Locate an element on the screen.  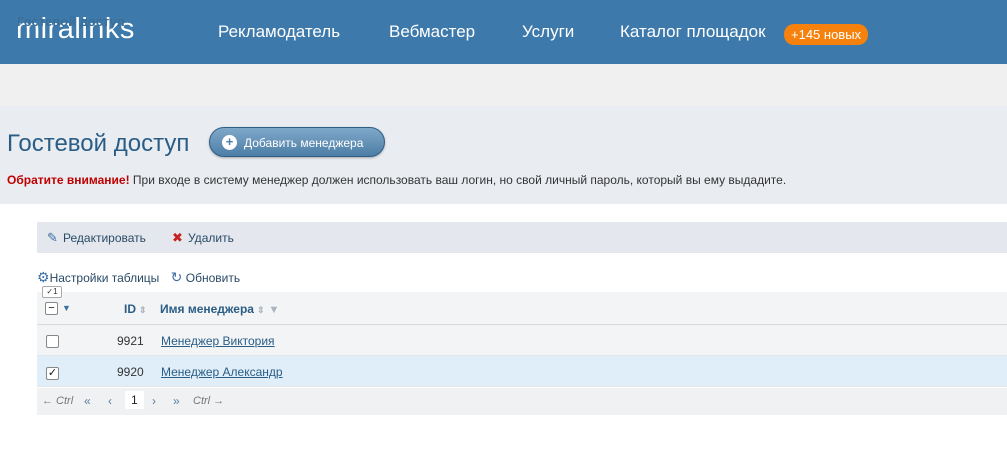
nav-webmaster: Вебмастер is located at coordinates (432, 32).